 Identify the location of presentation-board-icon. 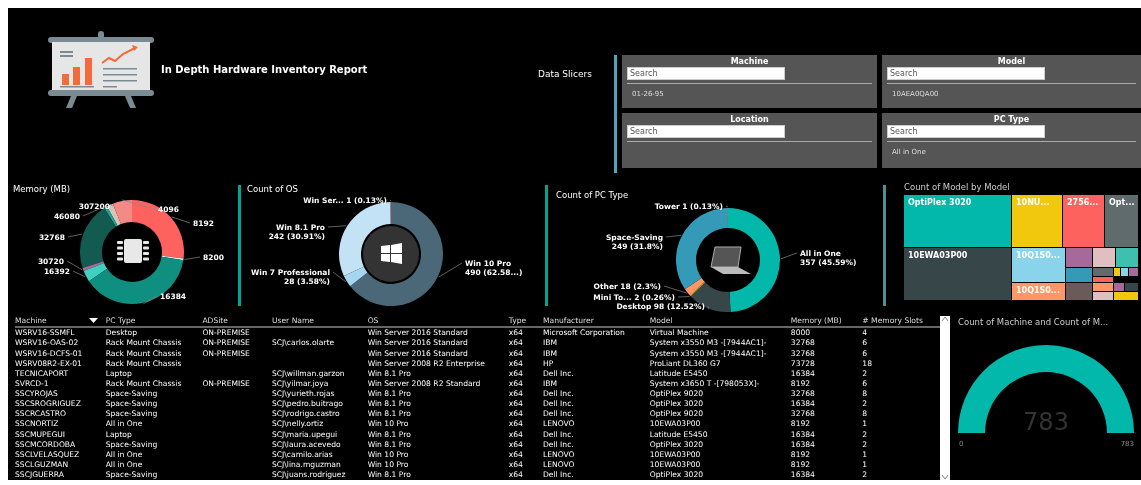
(101, 69).